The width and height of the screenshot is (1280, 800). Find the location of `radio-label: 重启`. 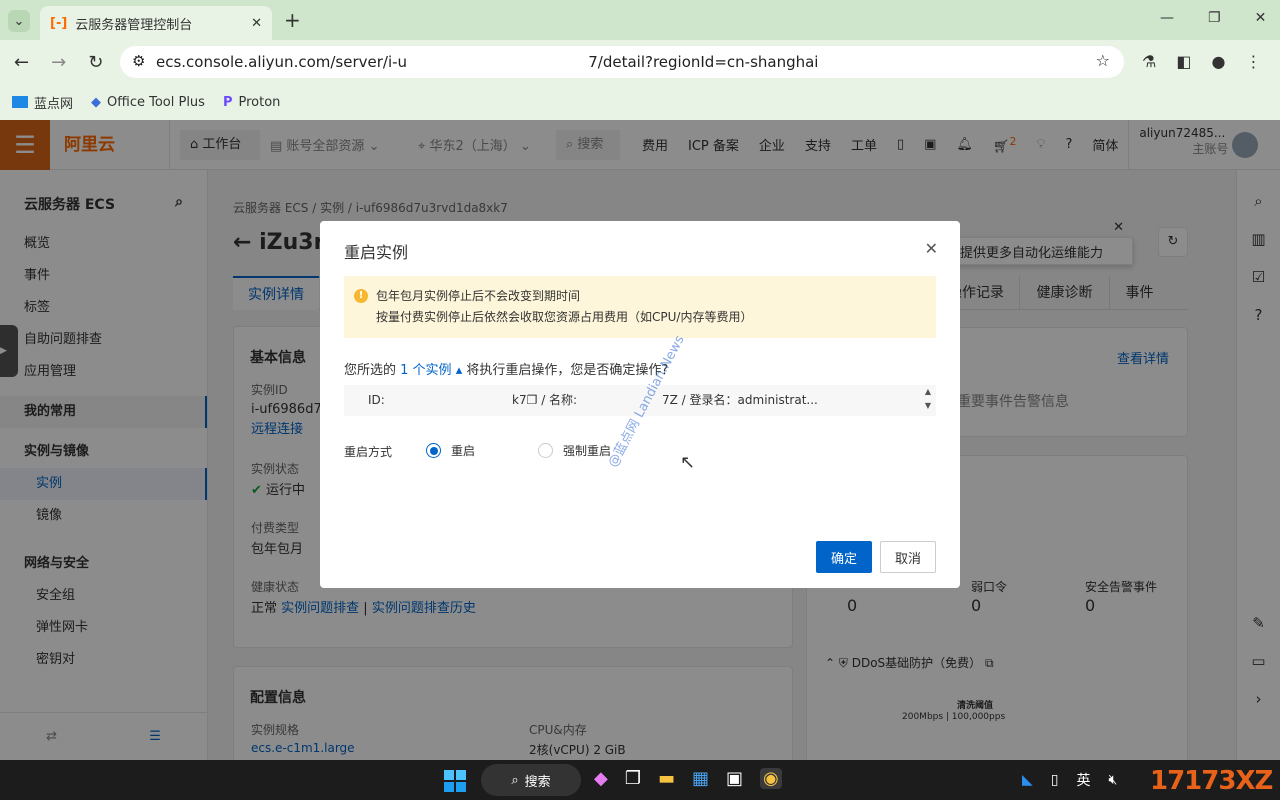

radio-label: 重启 is located at coordinates (463, 451).